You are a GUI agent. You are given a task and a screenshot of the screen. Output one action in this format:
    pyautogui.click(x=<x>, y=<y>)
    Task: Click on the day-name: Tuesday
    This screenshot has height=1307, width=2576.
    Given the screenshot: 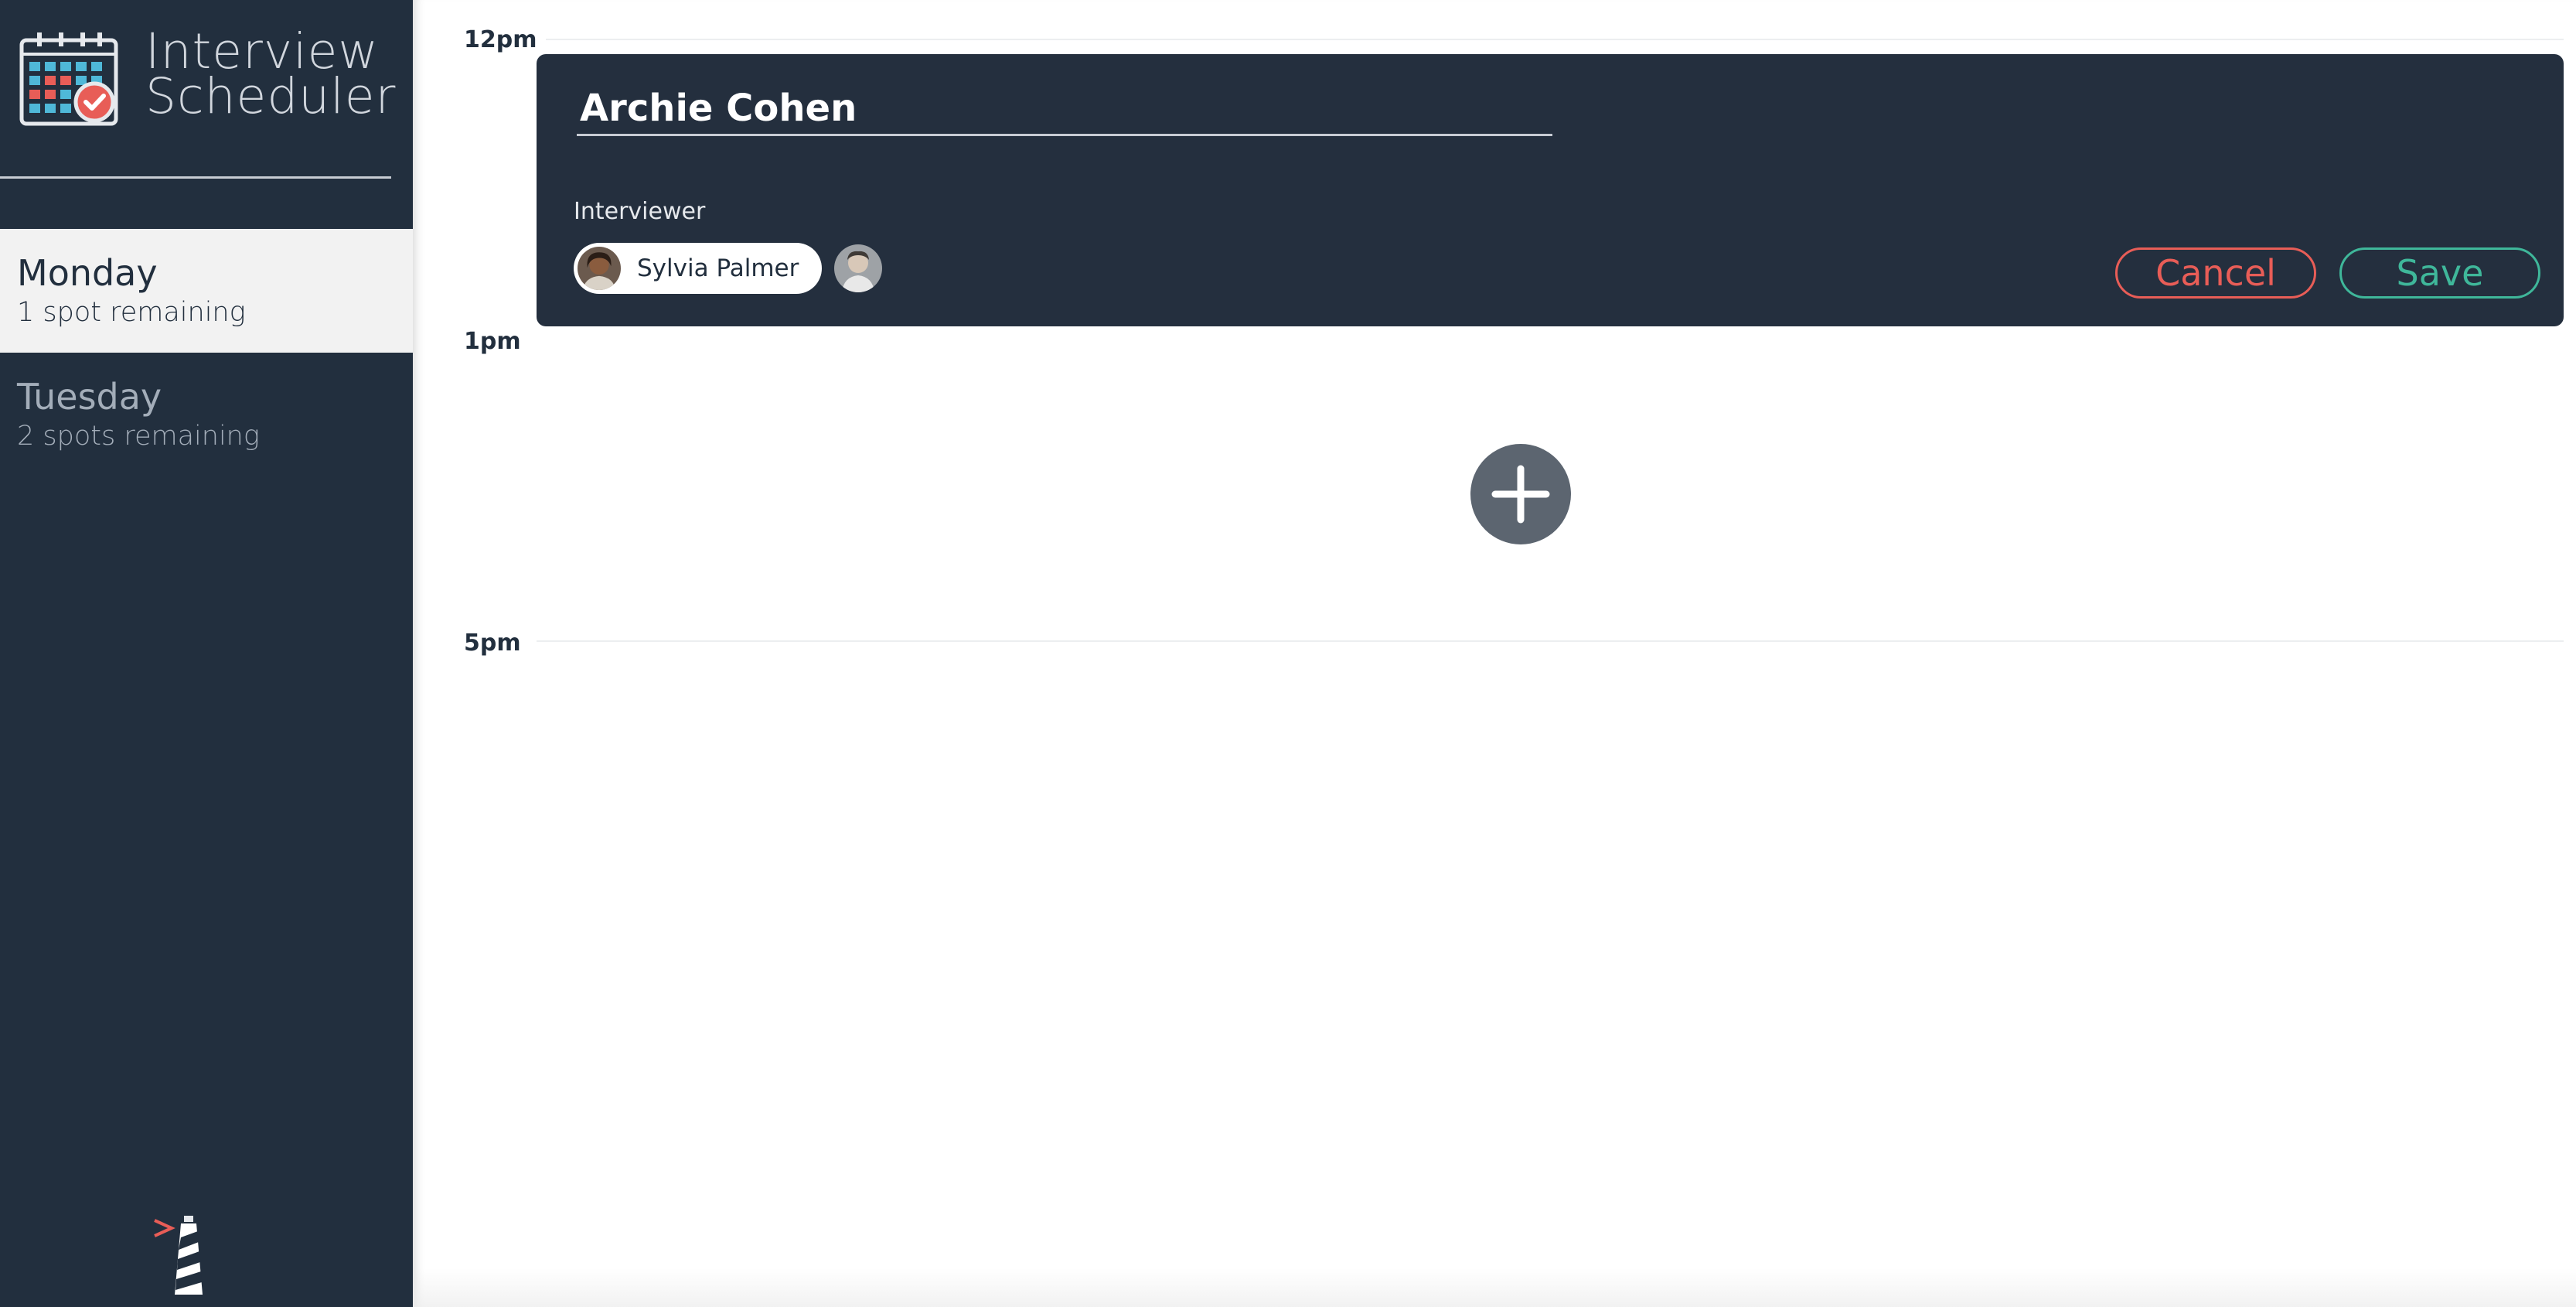 What is the action you would take?
    pyautogui.click(x=89, y=397)
    